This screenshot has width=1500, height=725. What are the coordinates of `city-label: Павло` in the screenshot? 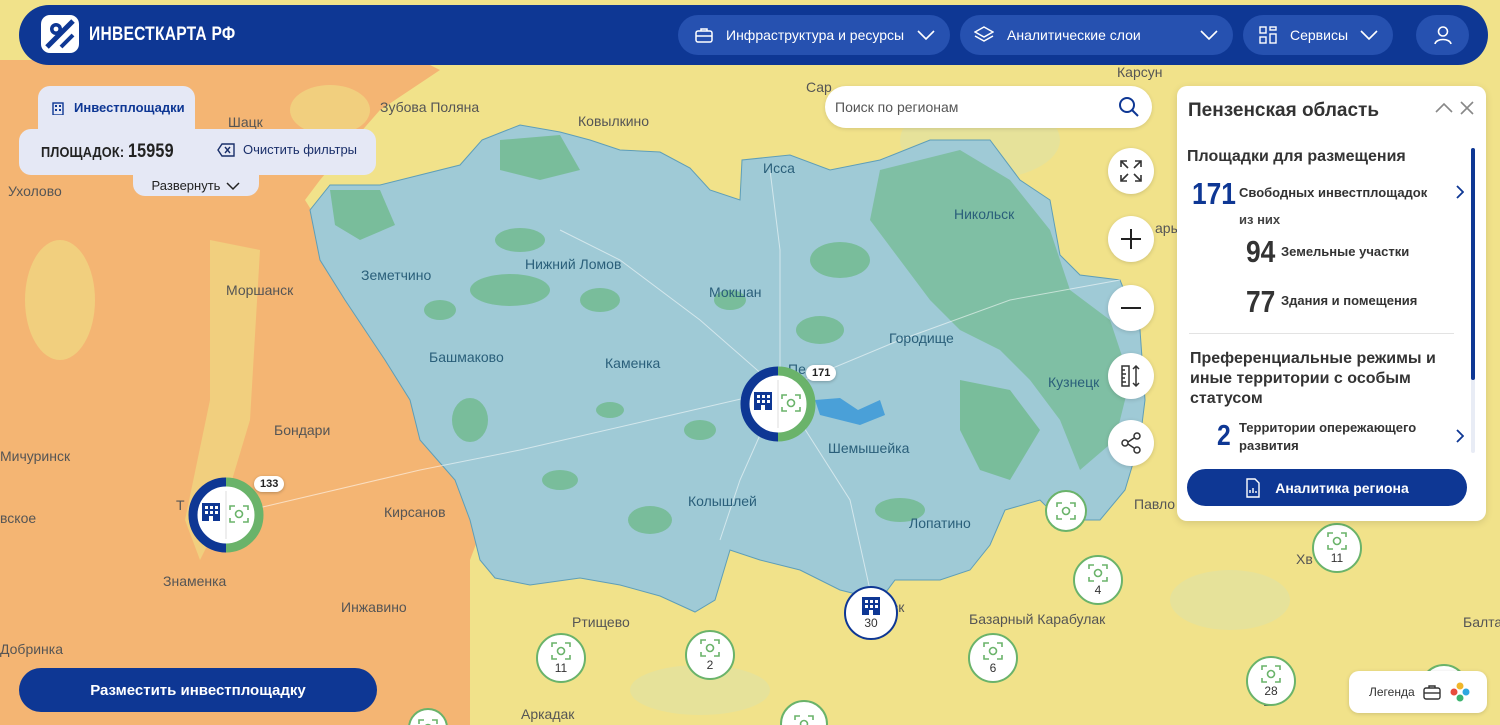 It's located at (1155, 504).